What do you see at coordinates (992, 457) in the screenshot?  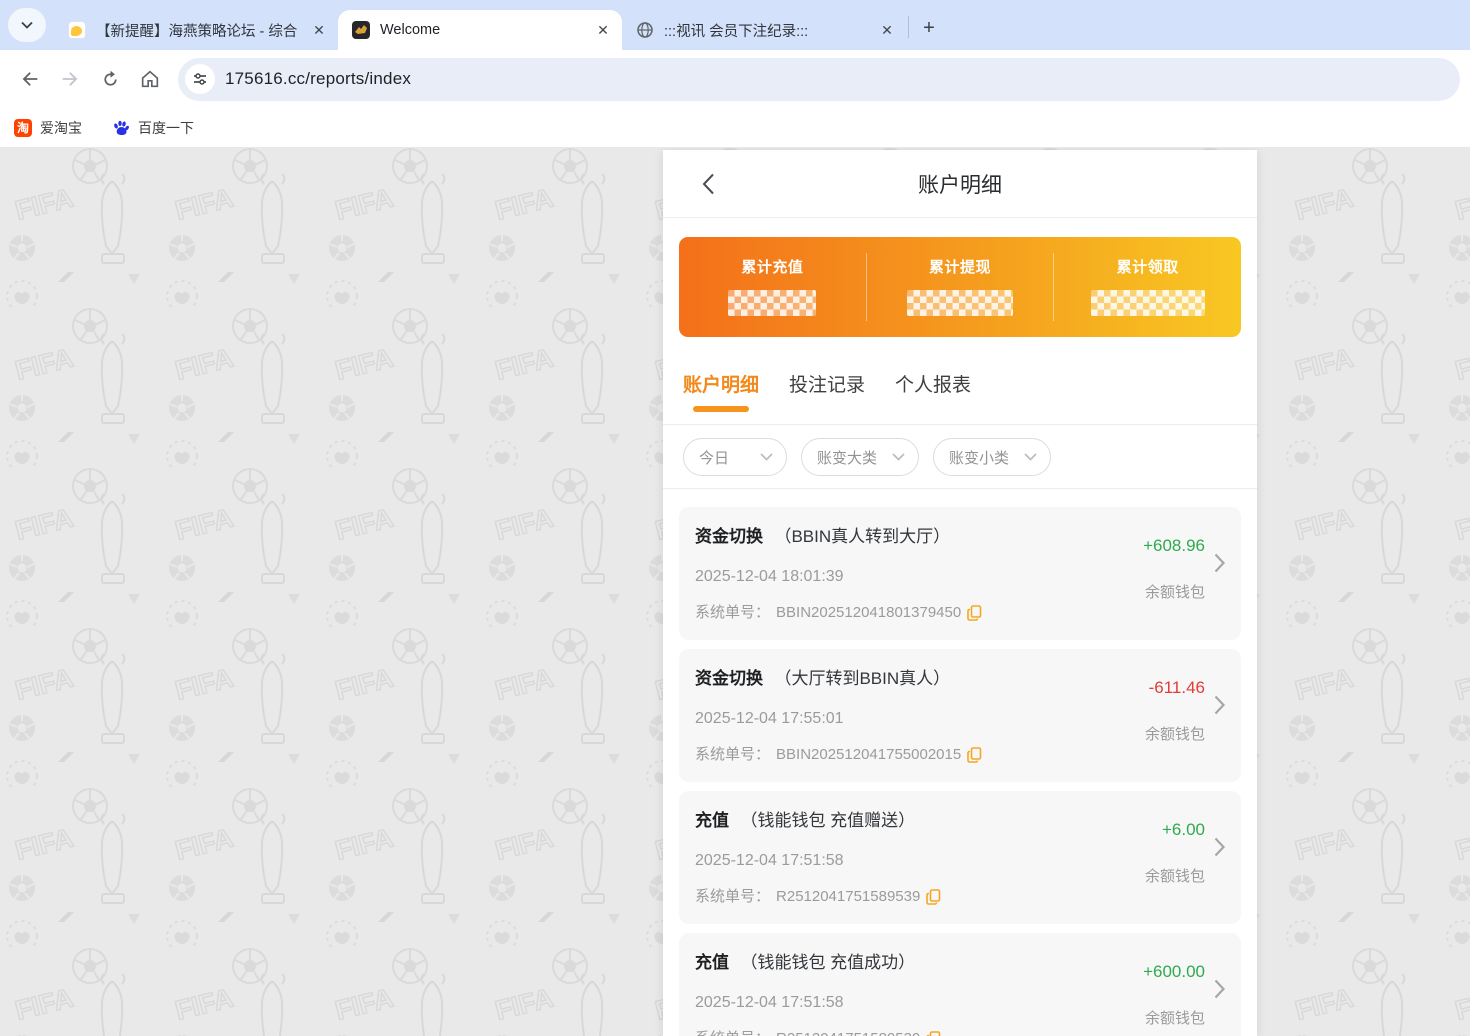 I see `filter-minor-type-select: 账变小类` at bounding box center [992, 457].